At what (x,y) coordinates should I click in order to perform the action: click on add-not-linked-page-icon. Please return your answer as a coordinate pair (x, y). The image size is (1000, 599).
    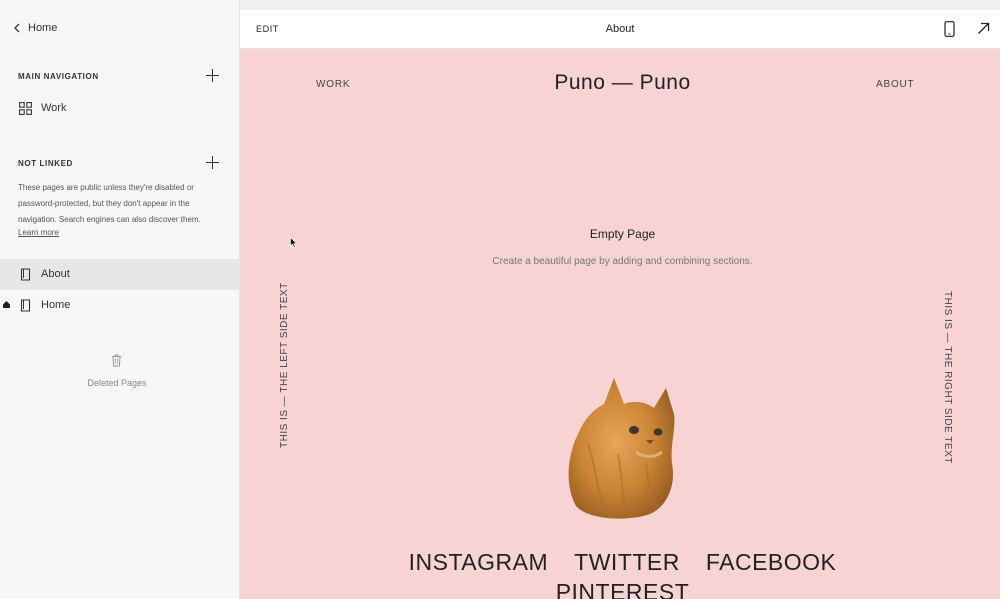
    Looking at the image, I should click on (213, 163).